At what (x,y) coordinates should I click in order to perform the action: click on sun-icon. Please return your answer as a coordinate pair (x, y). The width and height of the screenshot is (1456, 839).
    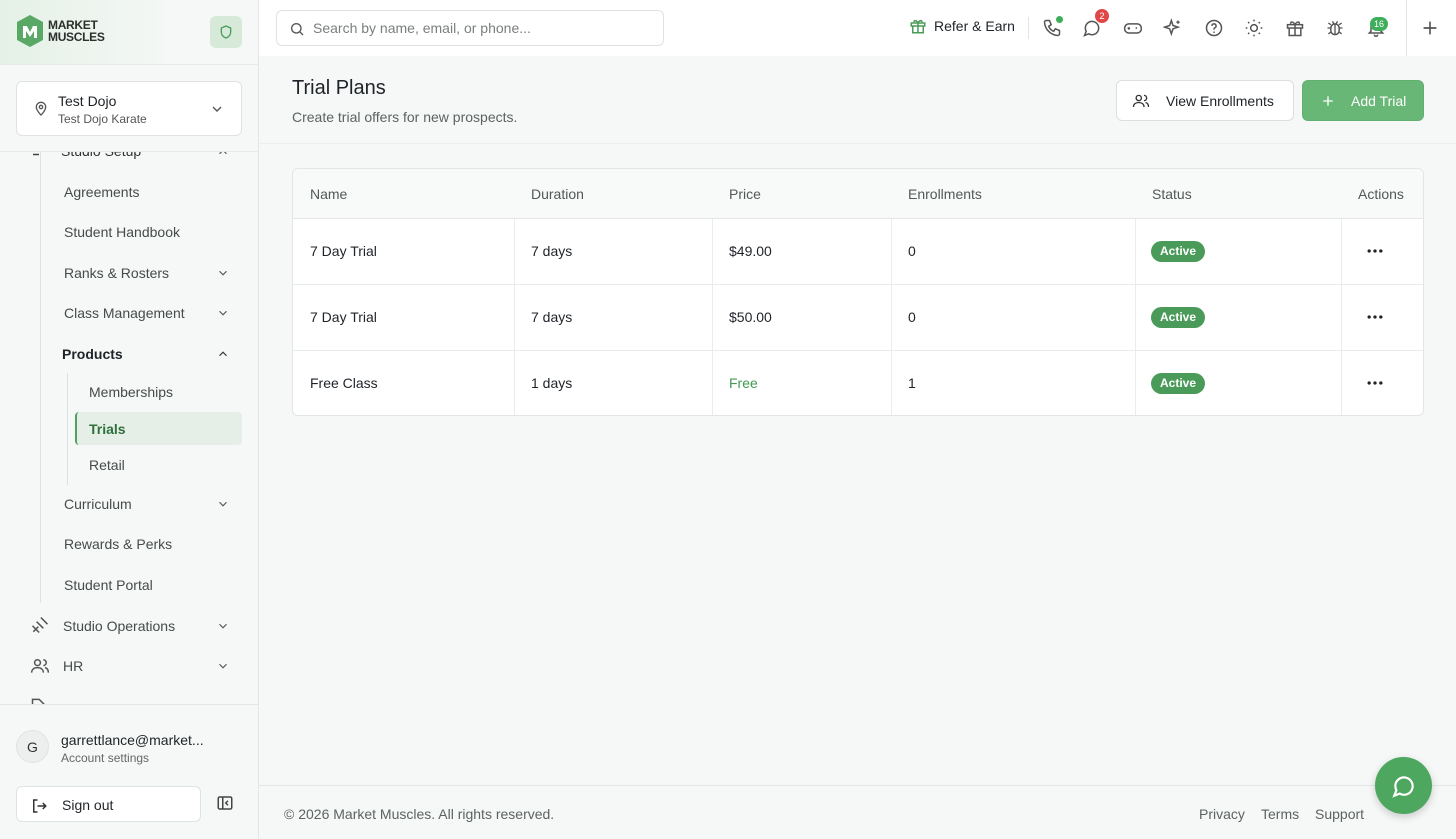
    Looking at the image, I should click on (1254, 28).